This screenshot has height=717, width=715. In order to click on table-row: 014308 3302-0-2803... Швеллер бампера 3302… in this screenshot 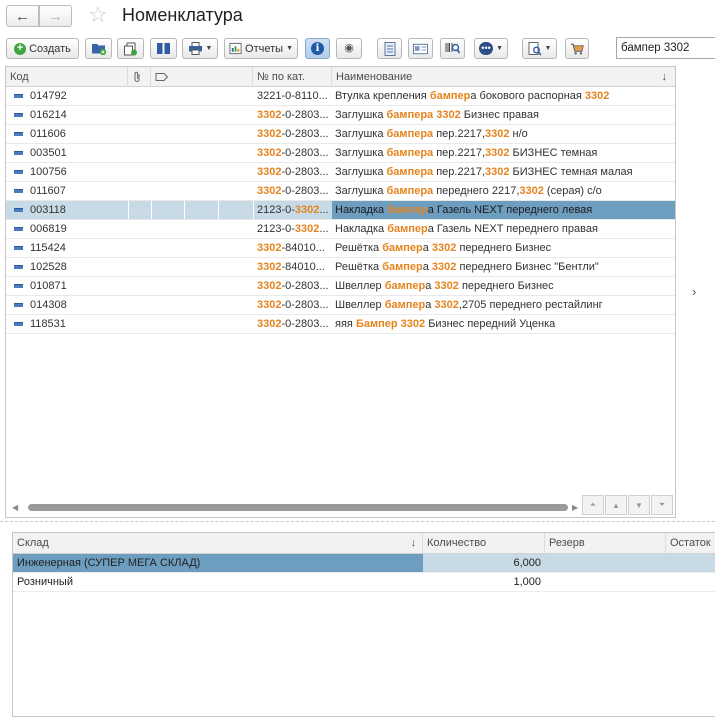, I will do `click(340, 305)`.